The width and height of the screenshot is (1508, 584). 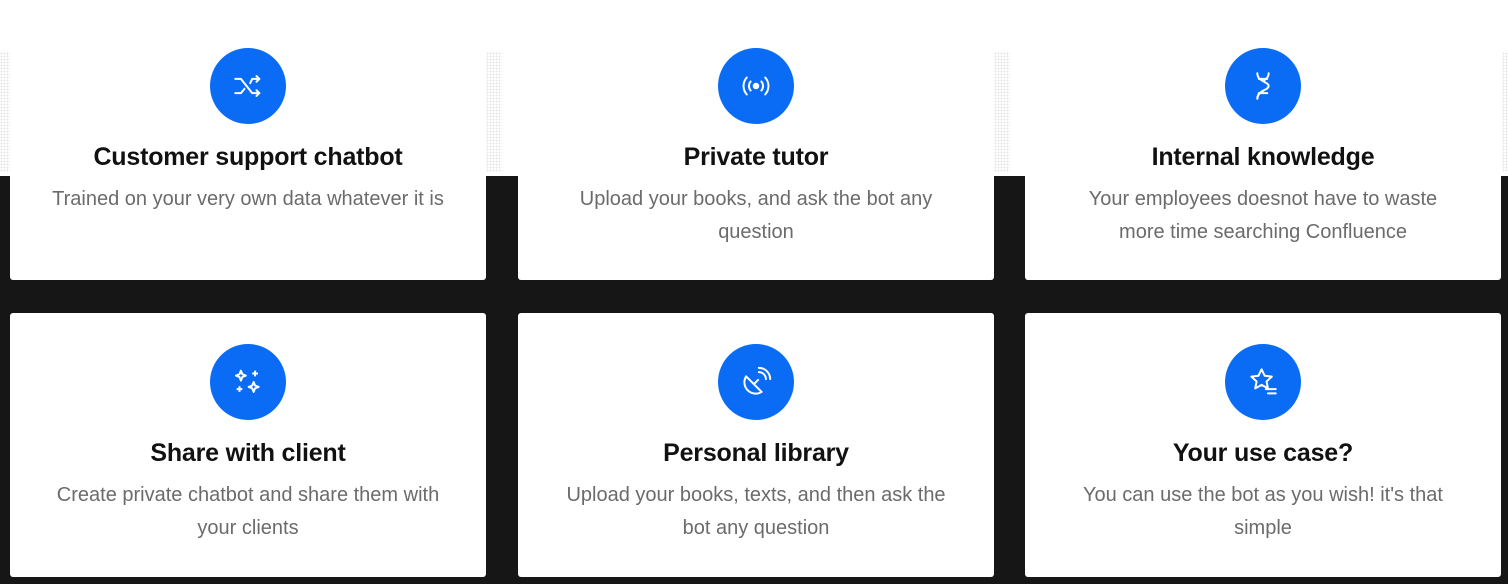 I want to click on star-list-icon, so click(x=1263, y=382).